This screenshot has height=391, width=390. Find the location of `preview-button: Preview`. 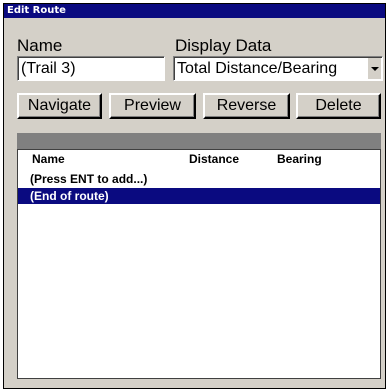

preview-button: Preview is located at coordinates (152, 106).